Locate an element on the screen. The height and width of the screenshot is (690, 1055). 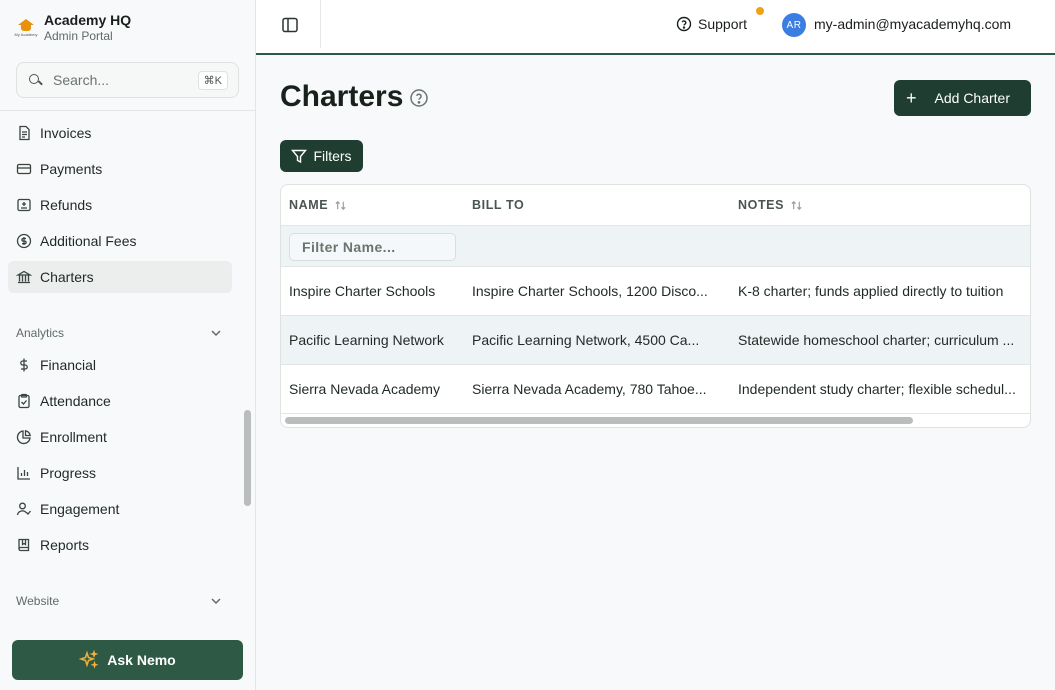
ask-nemo-button: Ask Nemo is located at coordinates (127, 660).